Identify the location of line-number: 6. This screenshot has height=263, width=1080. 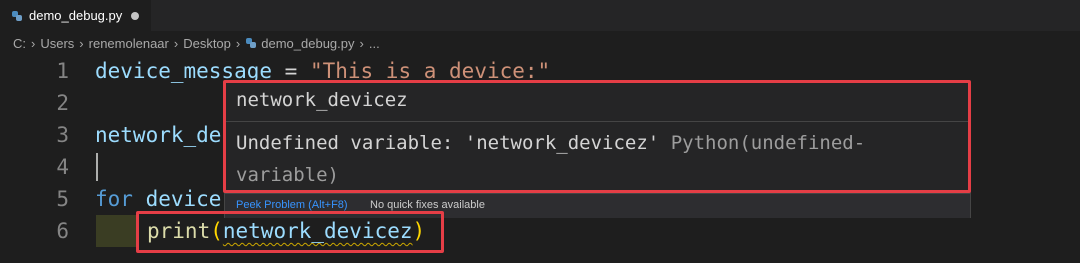
(62, 231).